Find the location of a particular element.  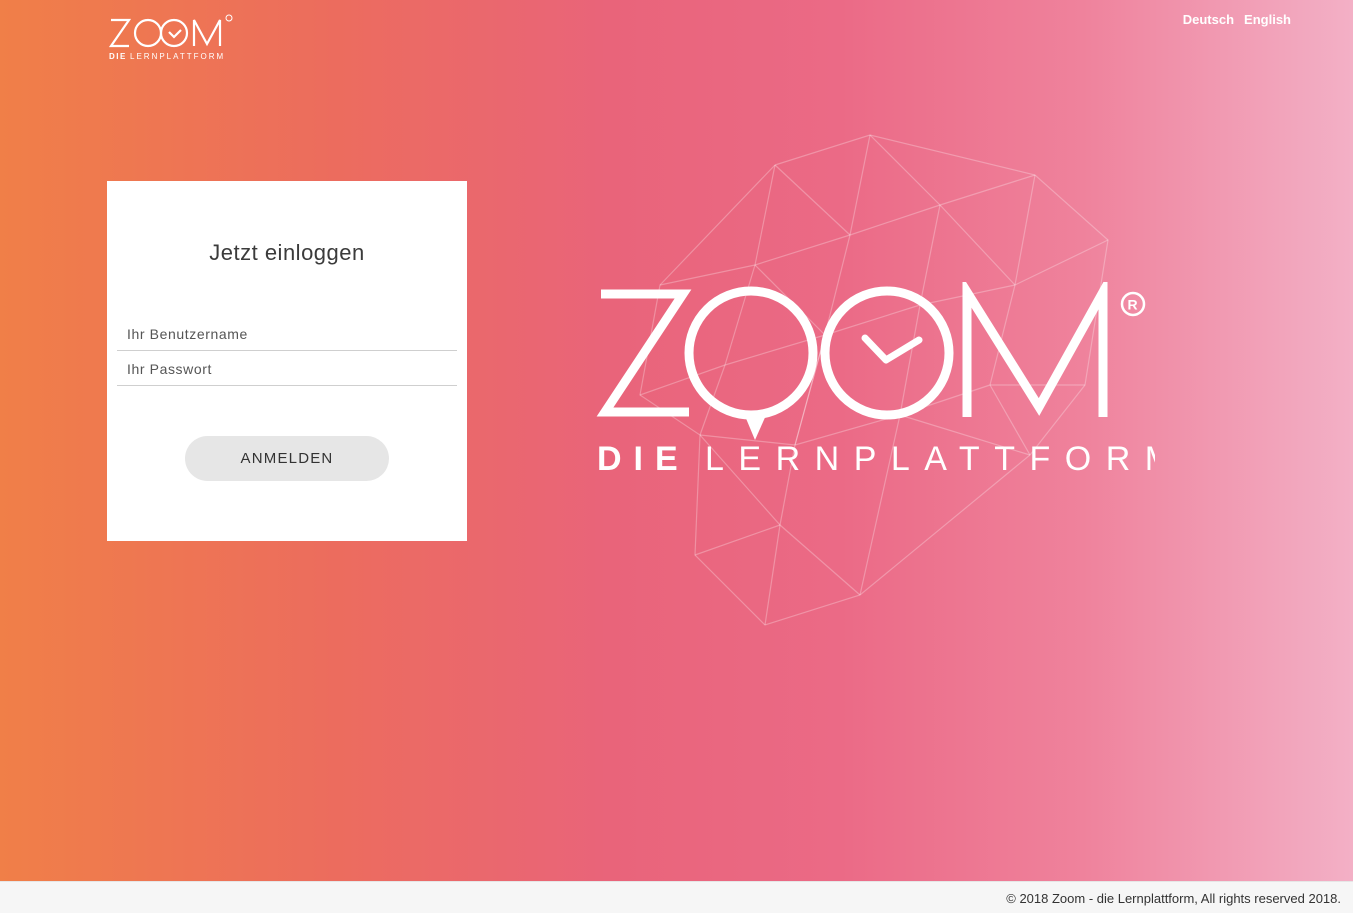

zoom-logo-icon: DIE LERNPLATTFORM is located at coordinates (174, 38).